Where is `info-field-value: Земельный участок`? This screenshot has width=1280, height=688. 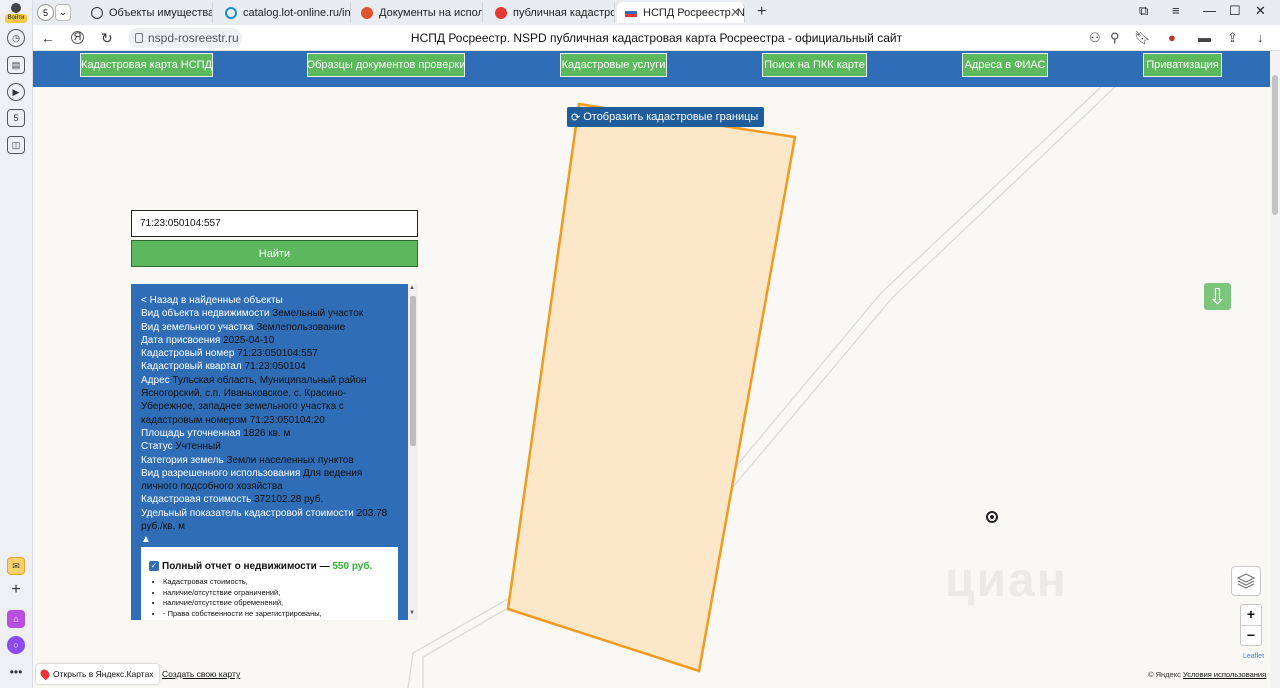
info-field-value: Земельный участок is located at coordinates (318, 314).